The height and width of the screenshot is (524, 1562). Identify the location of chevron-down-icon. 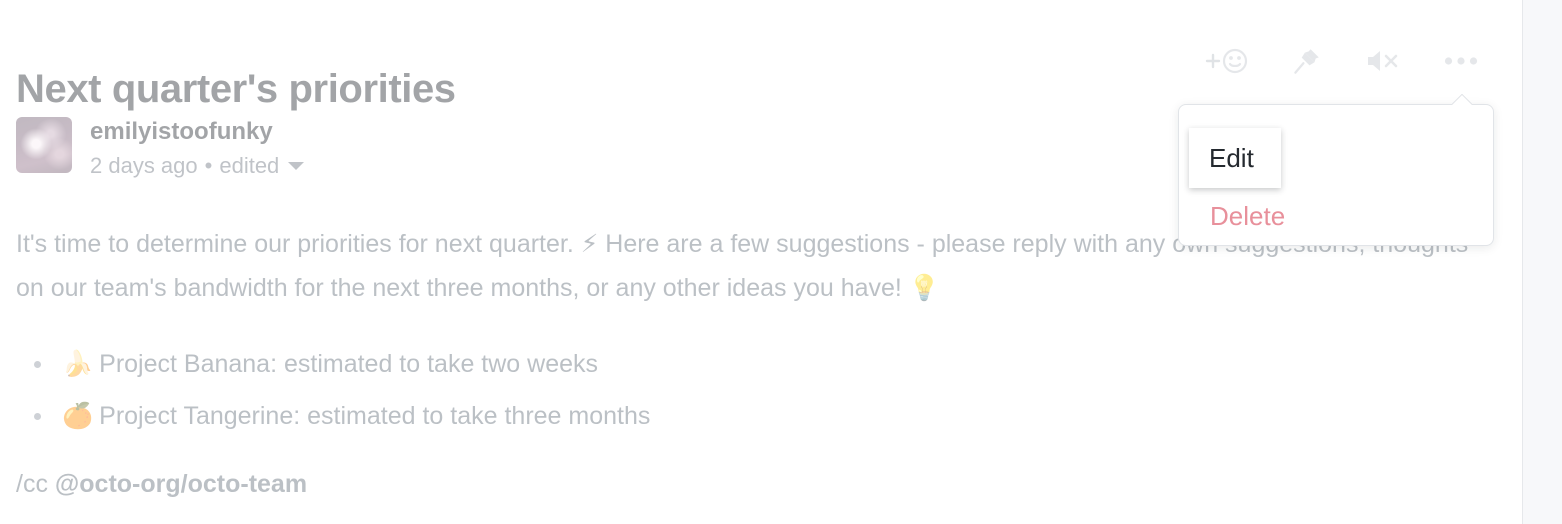
(296, 165).